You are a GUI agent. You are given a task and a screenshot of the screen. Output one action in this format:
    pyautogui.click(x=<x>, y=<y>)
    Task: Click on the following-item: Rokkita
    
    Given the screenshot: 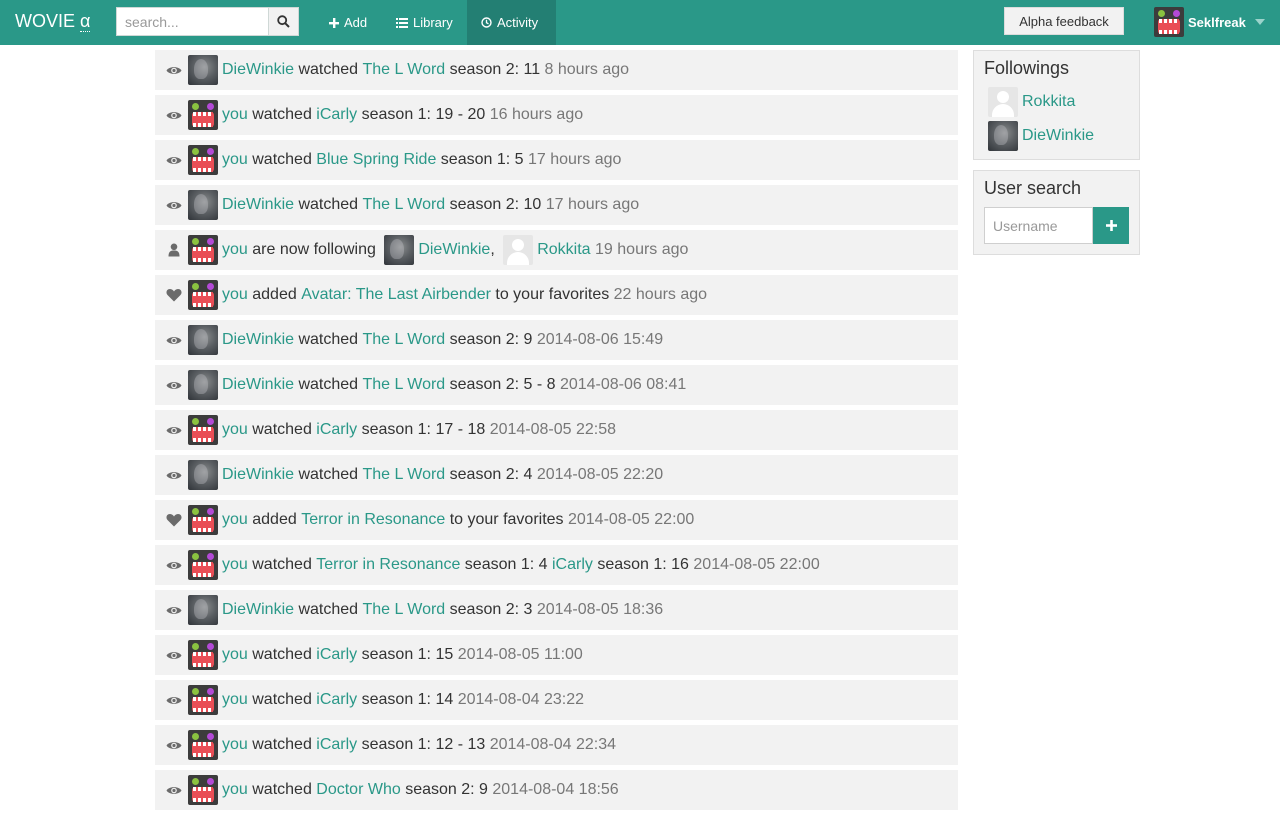 What is the action you would take?
    pyautogui.click(x=1031, y=102)
    